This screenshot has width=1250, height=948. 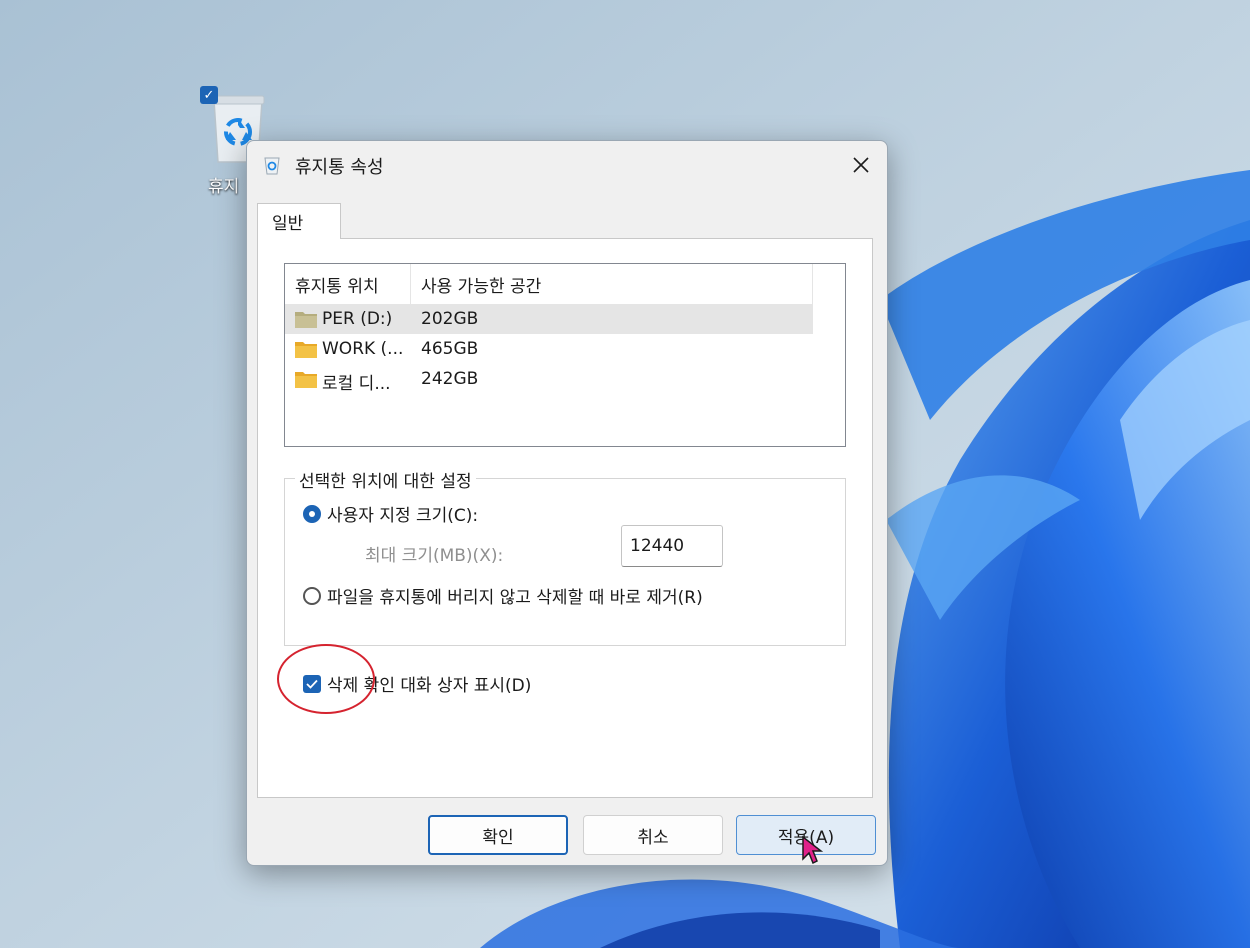 What do you see at coordinates (515, 598) in the screenshot?
I see `no-recycle-label: 파일을 휴지통에 버리지 않고 삭제할 때 바로 제거(R)` at bounding box center [515, 598].